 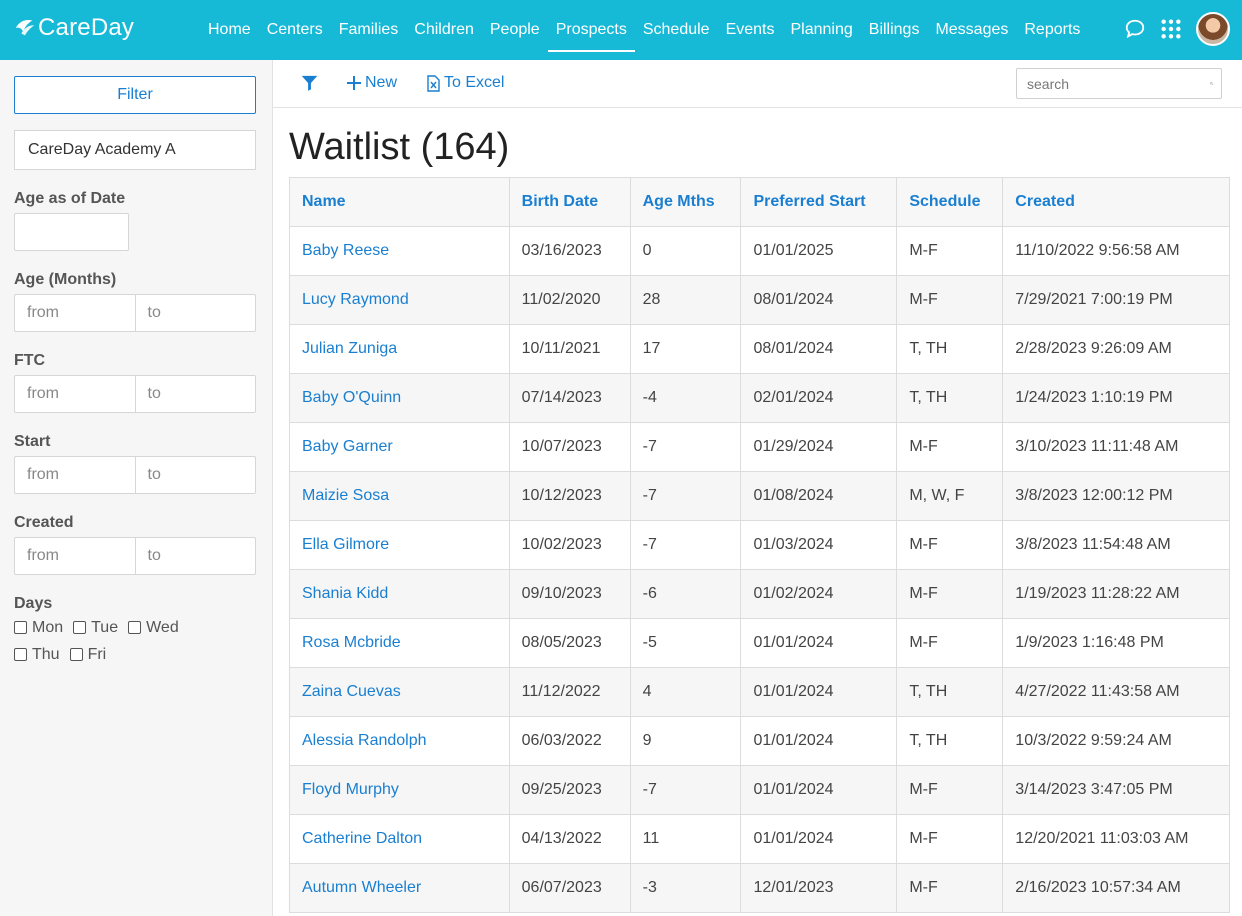 I want to click on nav-events: Events, so click(x=750, y=30).